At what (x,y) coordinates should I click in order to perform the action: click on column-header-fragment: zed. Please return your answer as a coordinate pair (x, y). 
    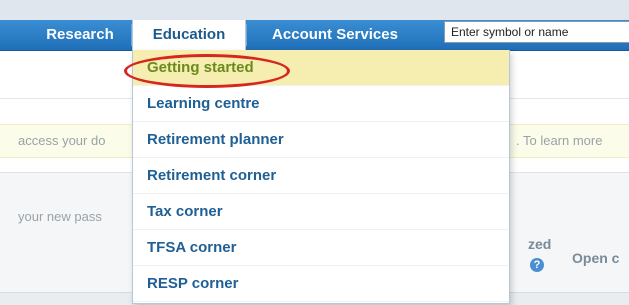
    Looking at the image, I should click on (540, 244).